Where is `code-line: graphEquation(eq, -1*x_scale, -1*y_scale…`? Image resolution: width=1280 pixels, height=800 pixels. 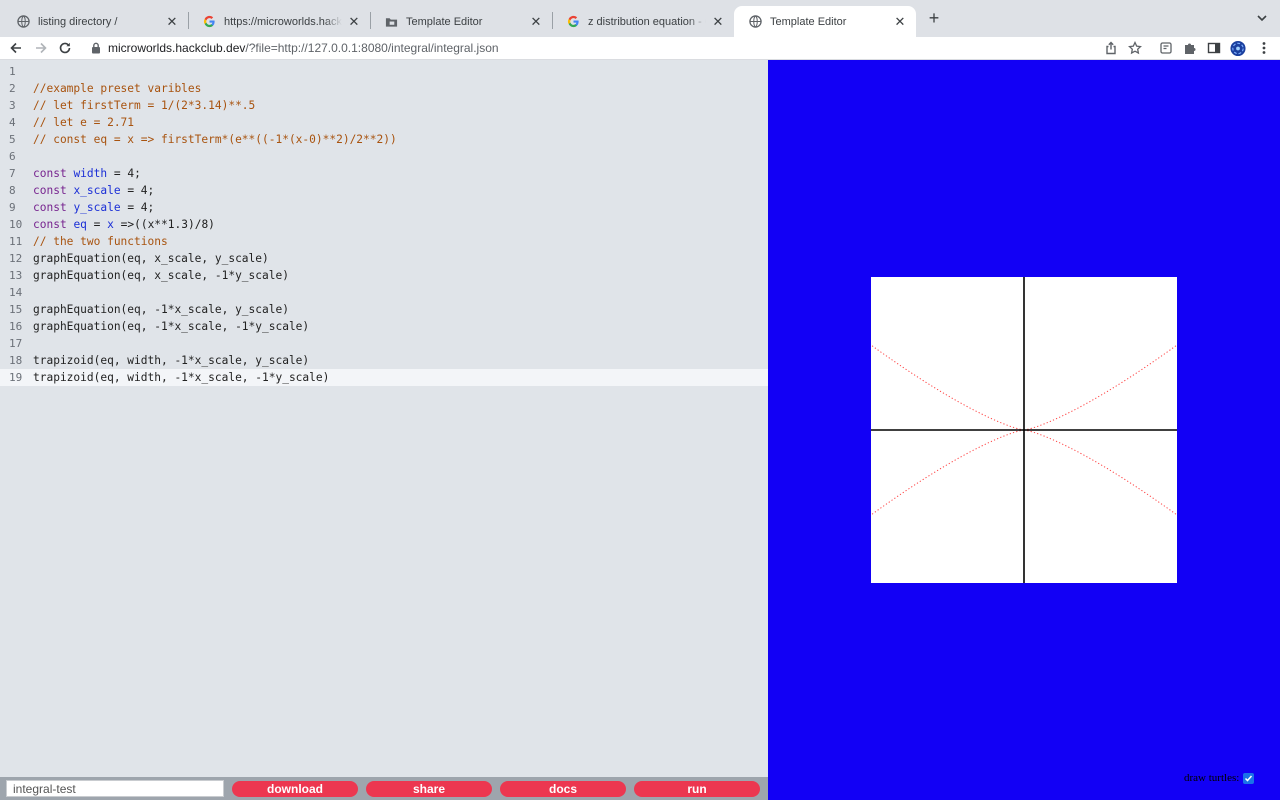
code-line: graphEquation(eq, -1*x_scale, -1*y_scale… is located at coordinates (399, 326).